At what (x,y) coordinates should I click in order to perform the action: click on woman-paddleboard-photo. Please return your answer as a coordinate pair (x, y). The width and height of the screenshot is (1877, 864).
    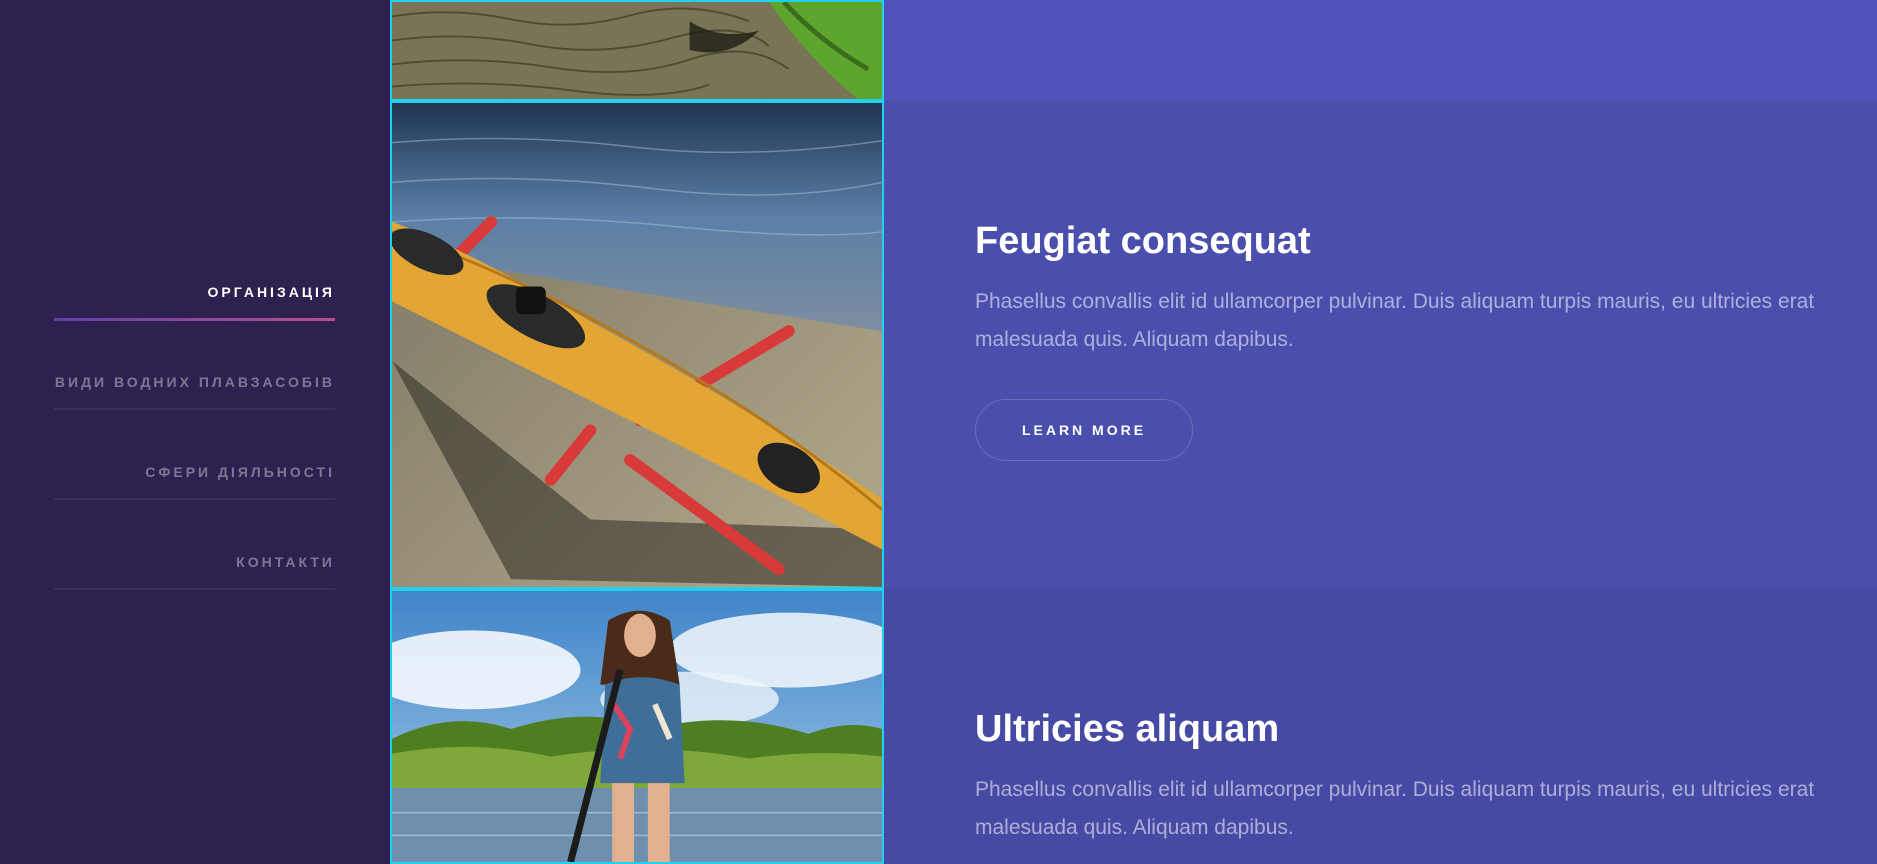
    Looking at the image, I should click on (637, 726).